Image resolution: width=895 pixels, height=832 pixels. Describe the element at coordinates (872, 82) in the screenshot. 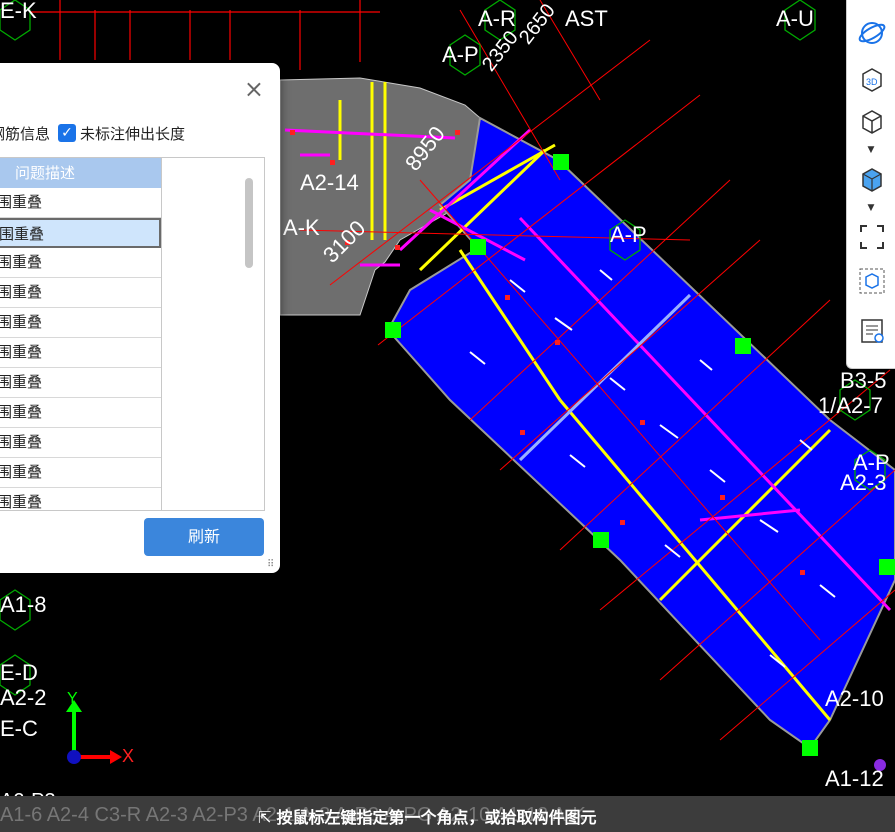

I see `svg-text: 3D` at that location.